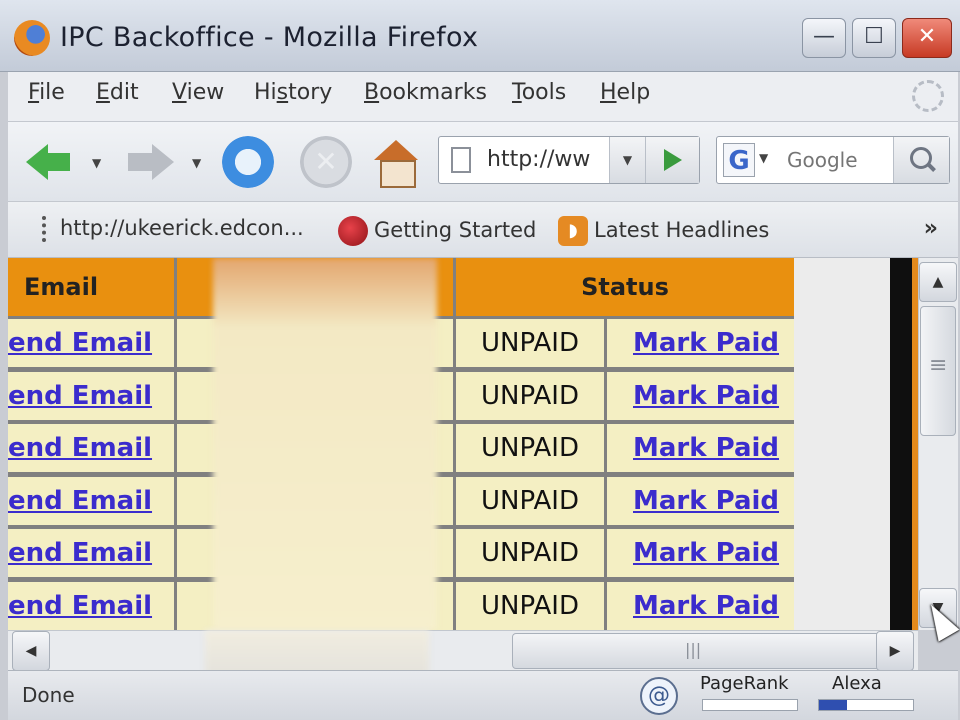  I want to click on alexa-label: Alexa, so click(857, 683).